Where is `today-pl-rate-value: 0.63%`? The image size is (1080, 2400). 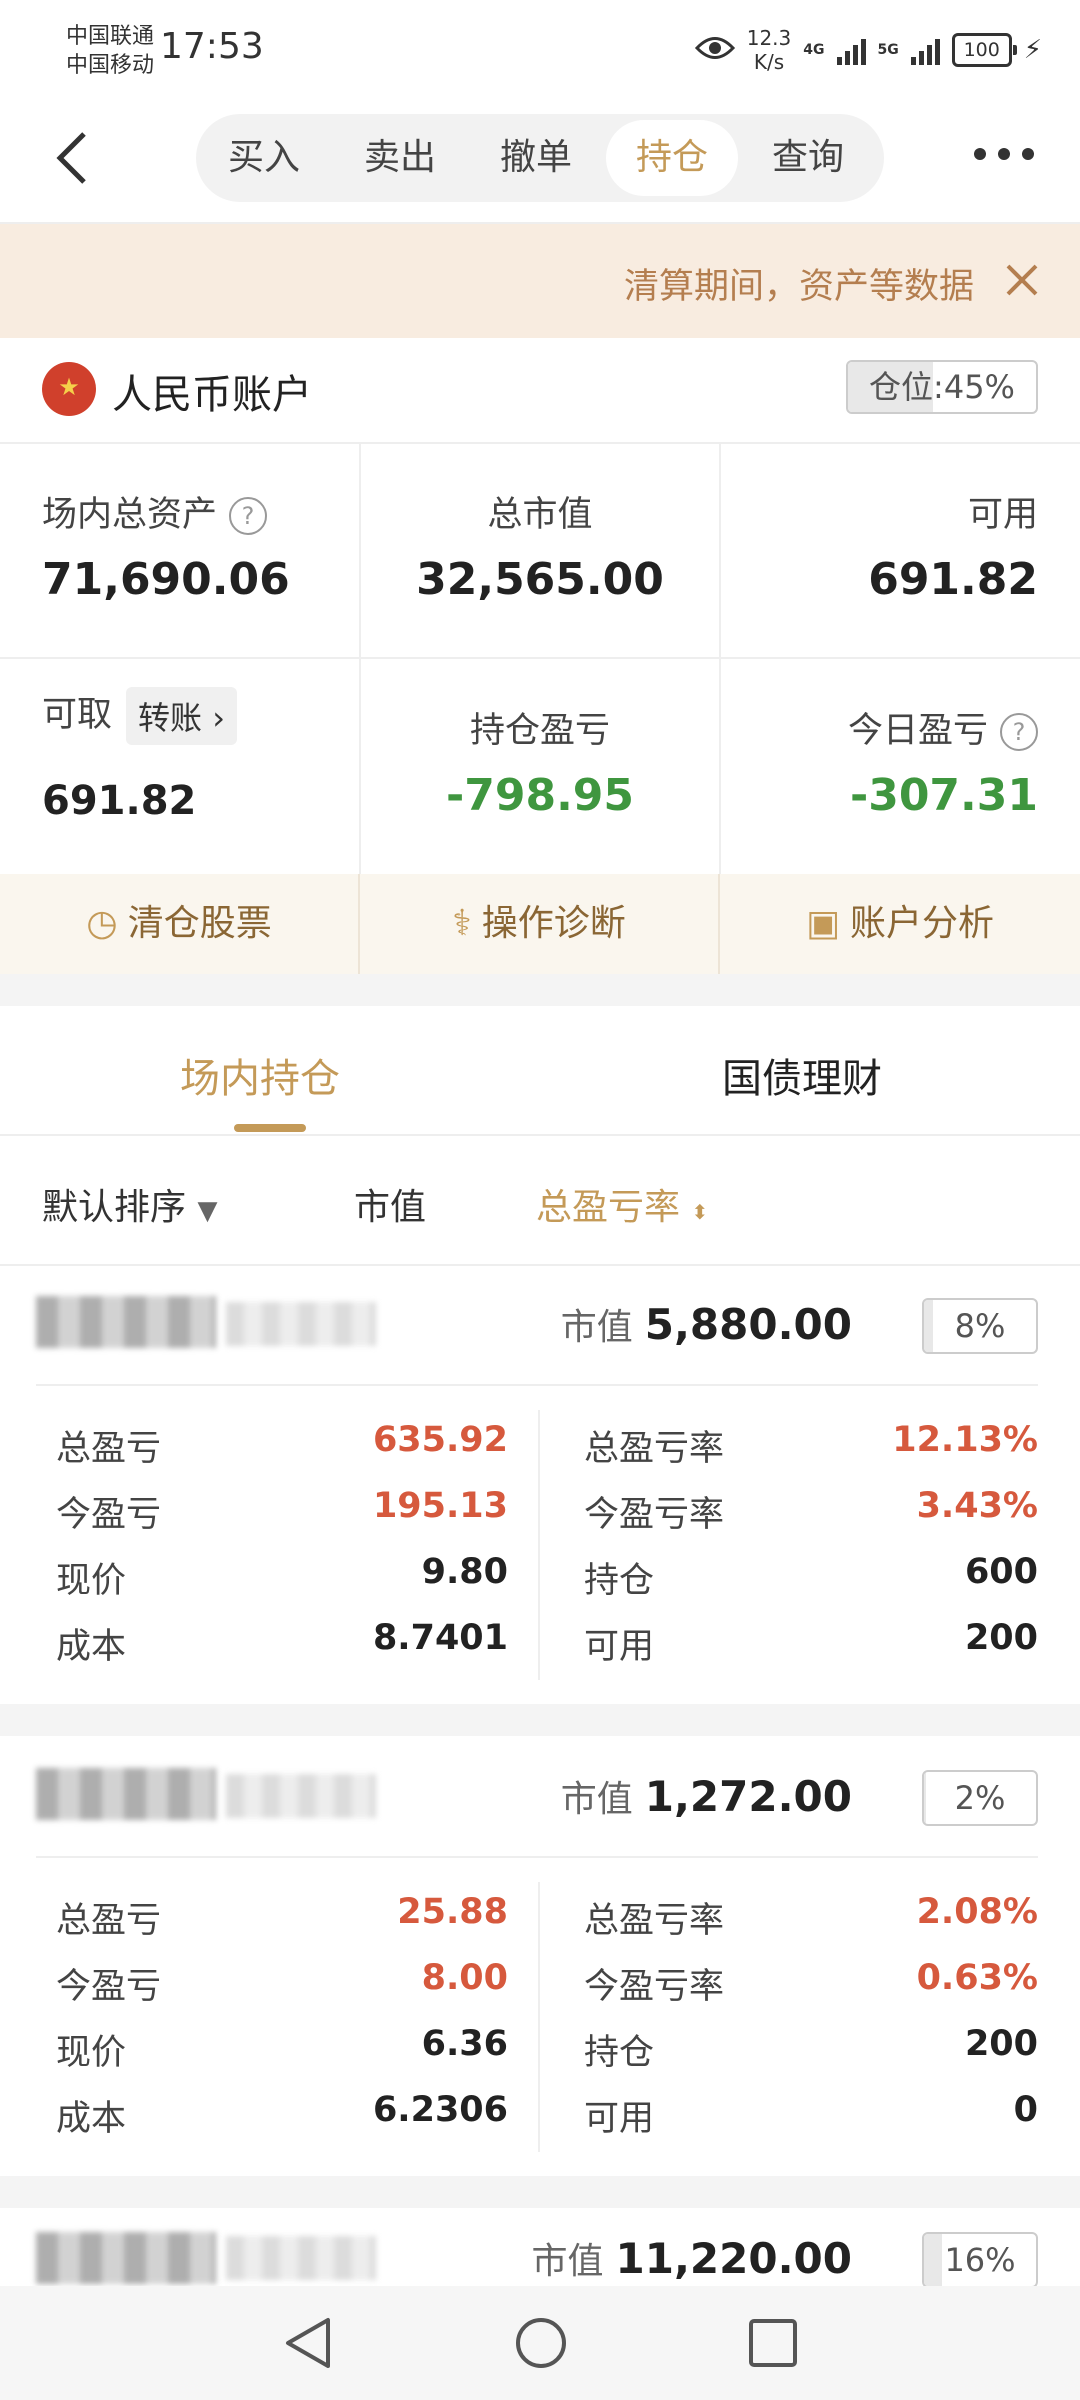
today-pl-rate-value: 0.63% is located at coordinates (977, 1978).